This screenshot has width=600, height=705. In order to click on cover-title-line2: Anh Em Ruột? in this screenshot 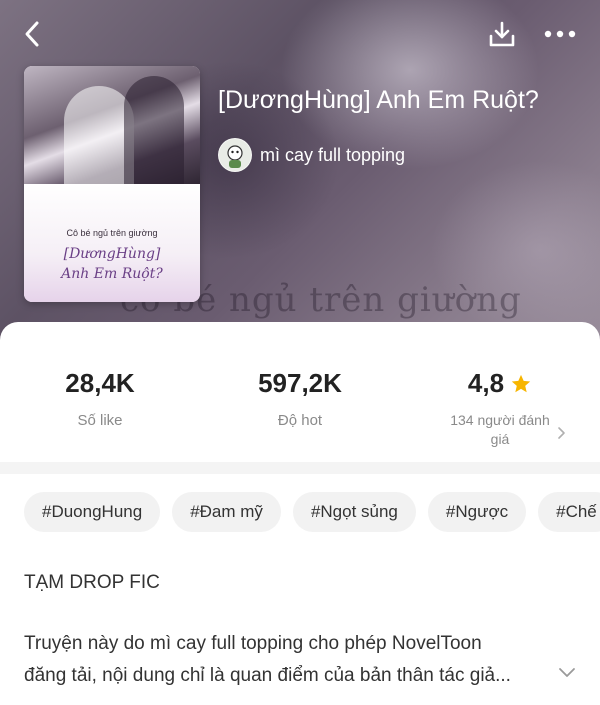, I will do `click(112, 274)`.